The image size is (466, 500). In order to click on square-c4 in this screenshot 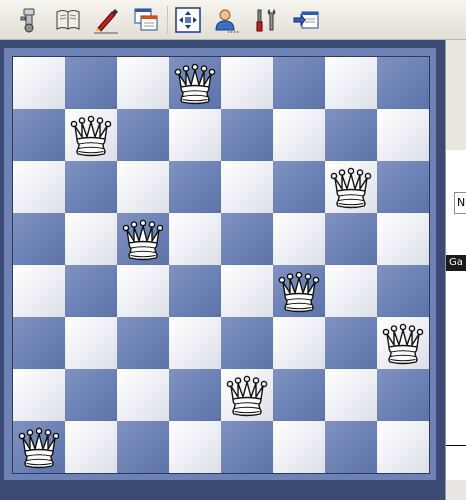, I will do `click(143, 291)`.